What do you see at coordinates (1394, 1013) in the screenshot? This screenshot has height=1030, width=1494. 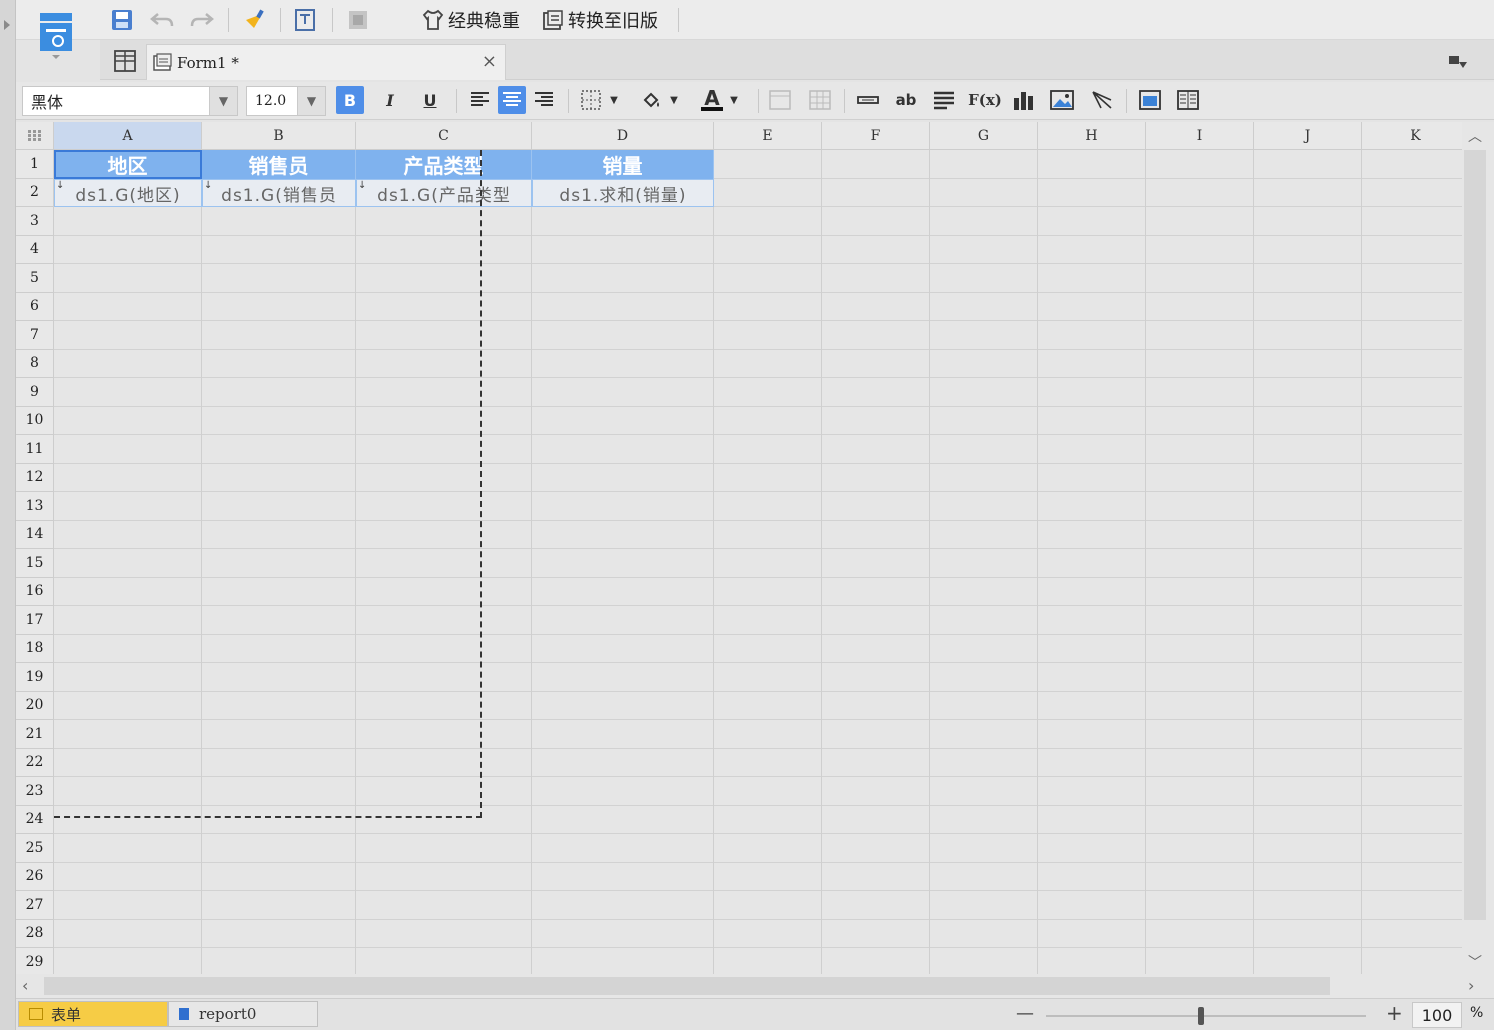 I see `zoom-in-button: +` at bounding box center [1394, 1013].